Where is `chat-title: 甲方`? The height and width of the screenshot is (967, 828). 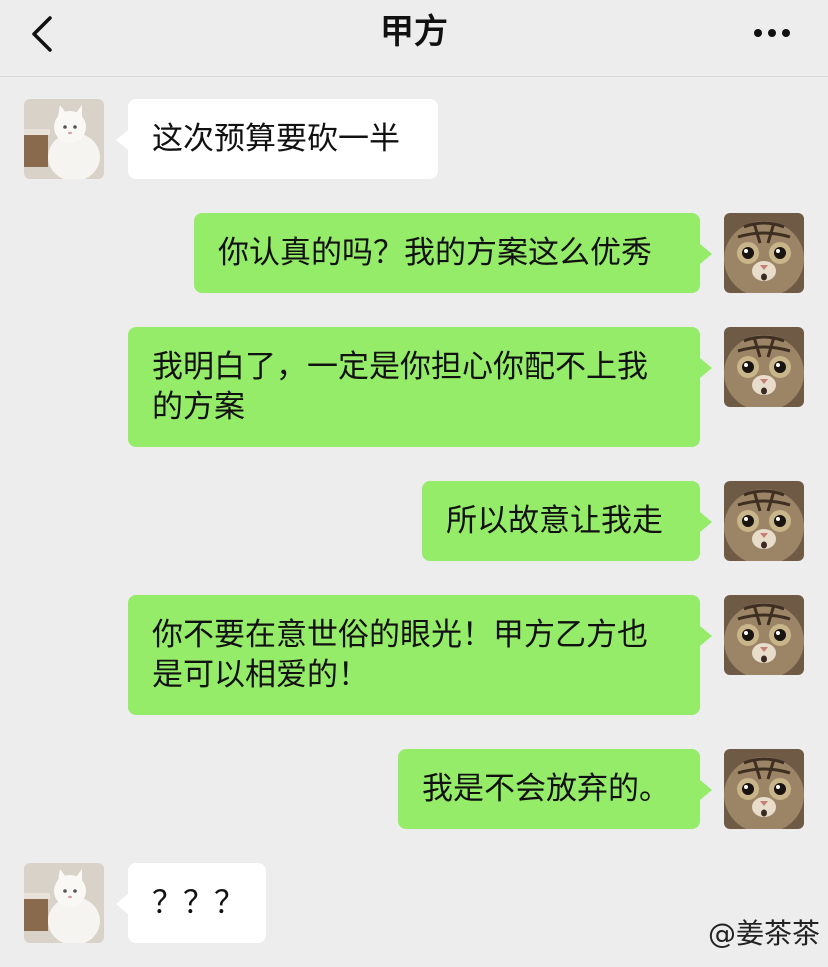
chat-title: 甲方 is located at coordinates (414, 32).